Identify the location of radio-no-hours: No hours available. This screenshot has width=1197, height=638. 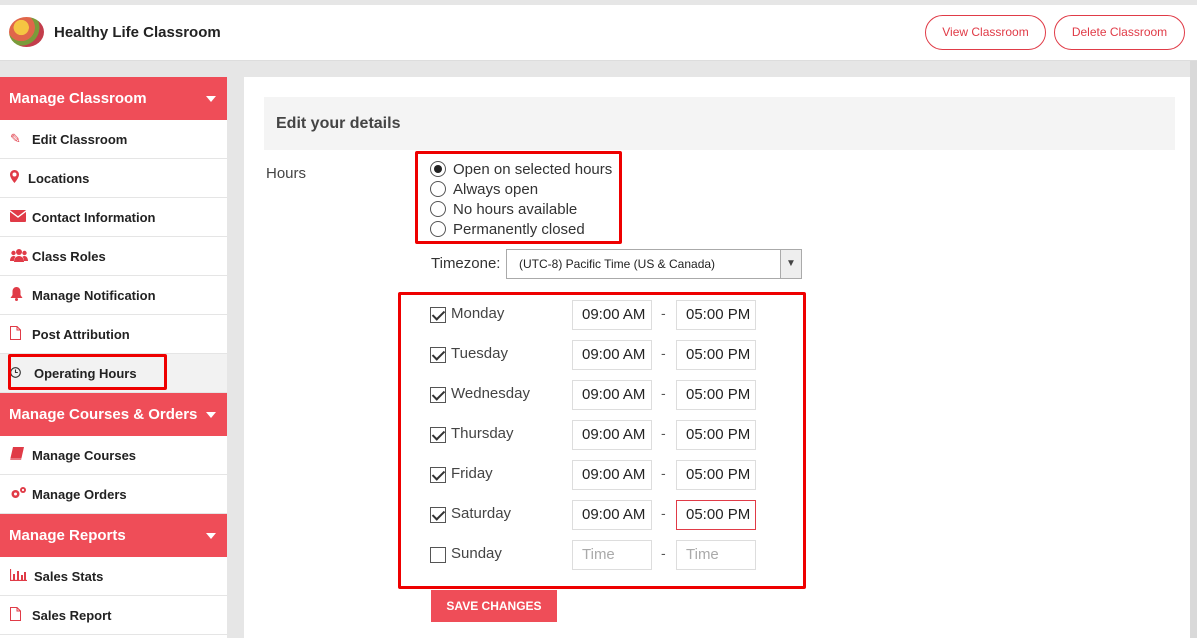
(503, 209).